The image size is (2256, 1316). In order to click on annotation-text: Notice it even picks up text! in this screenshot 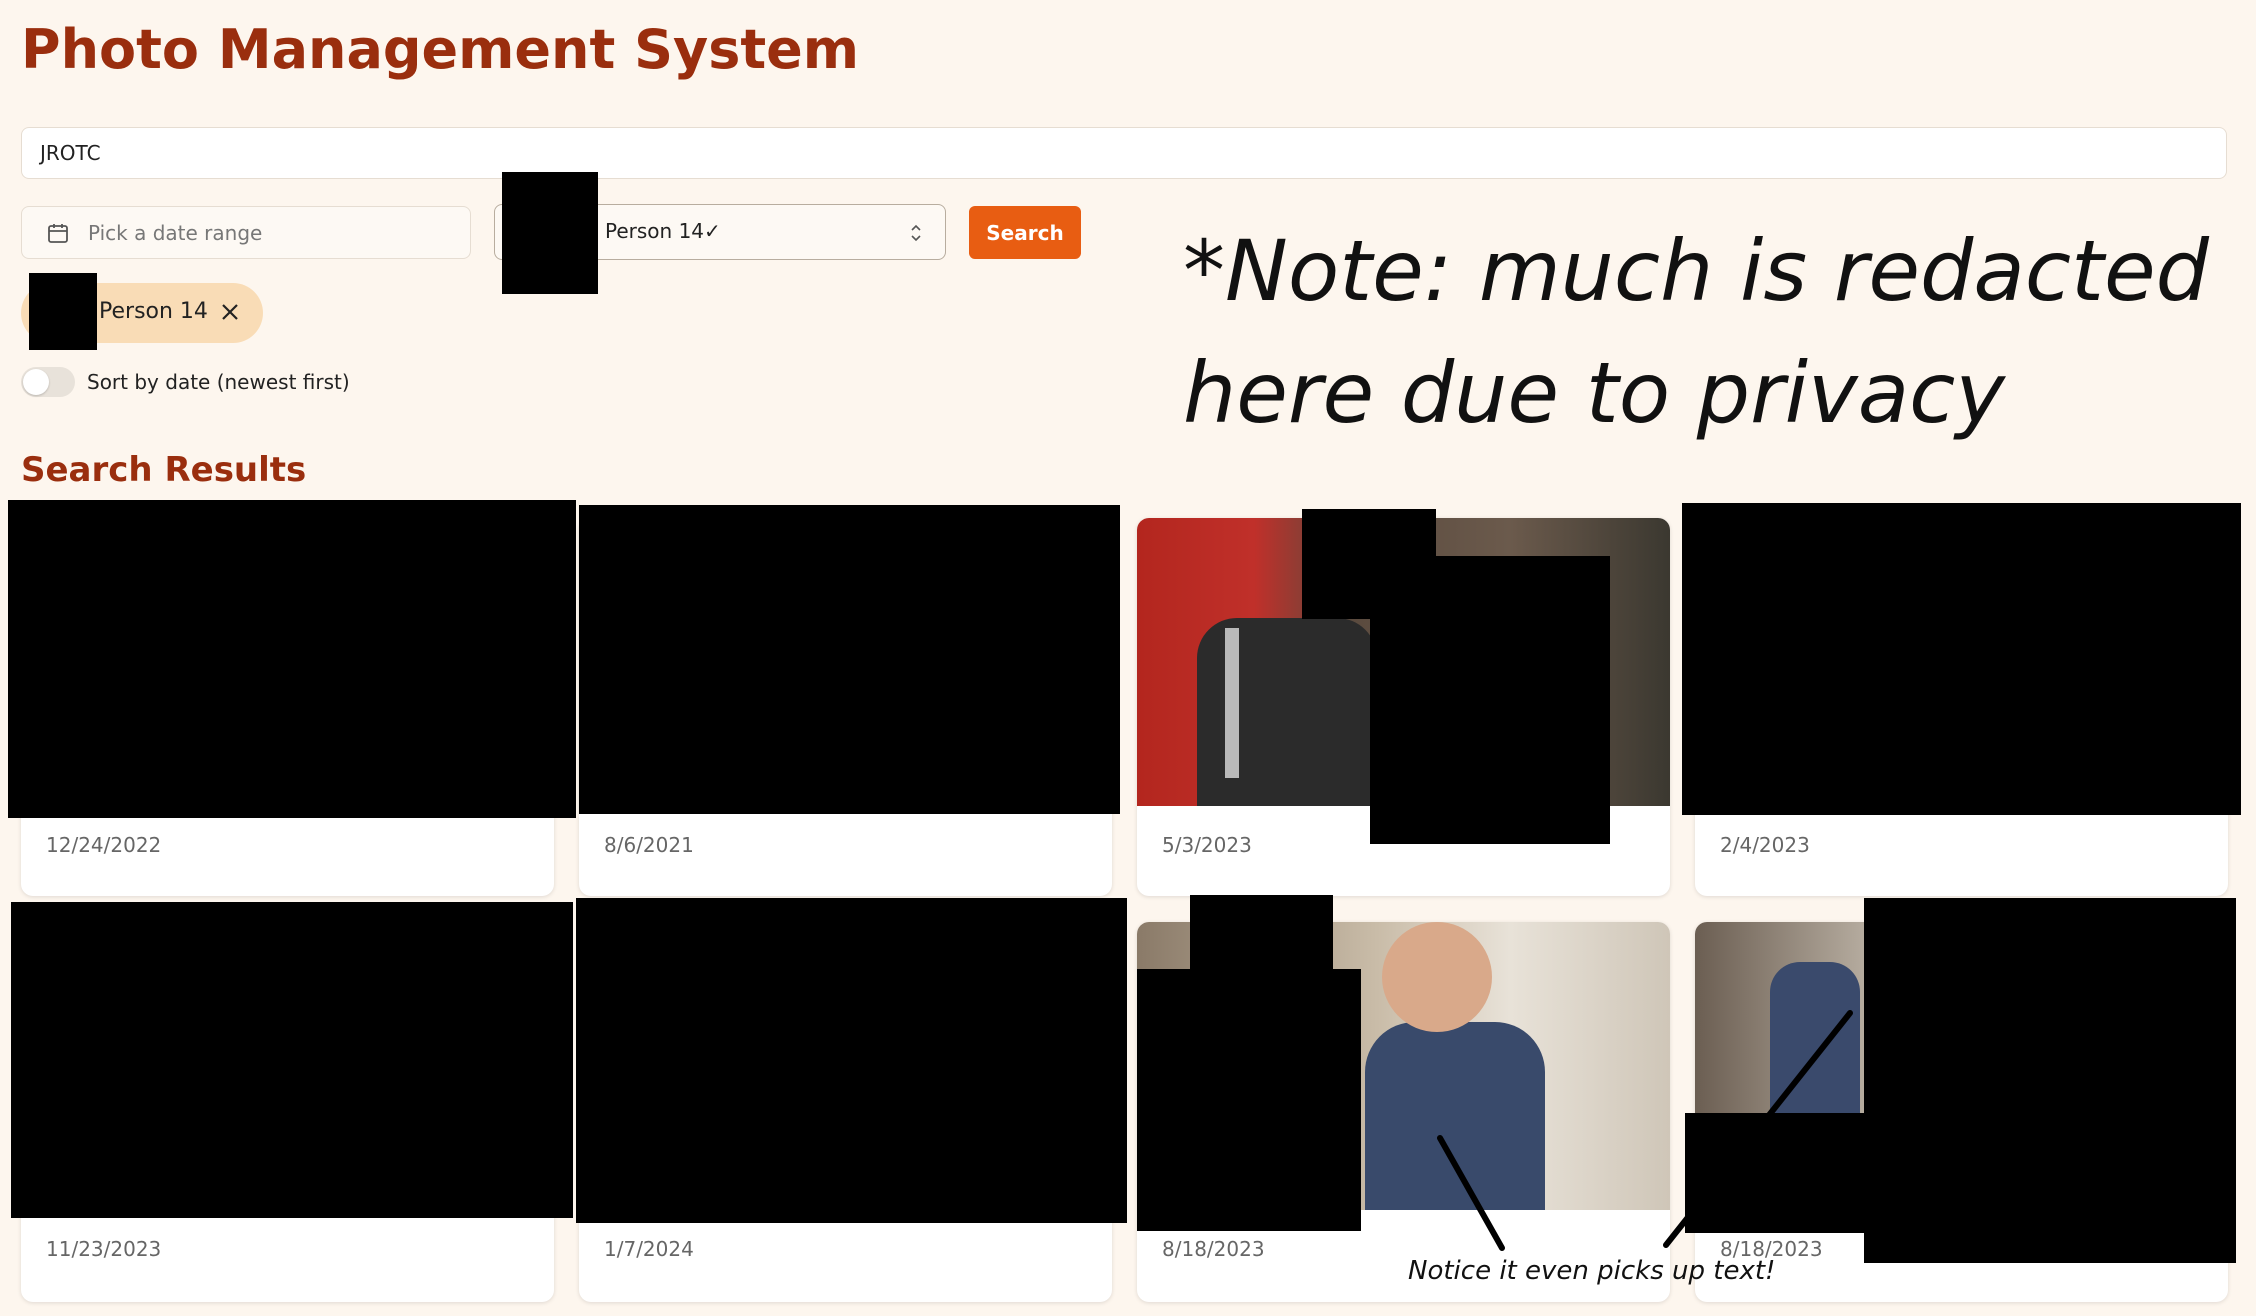, I will do `click(1592, 1271)`.